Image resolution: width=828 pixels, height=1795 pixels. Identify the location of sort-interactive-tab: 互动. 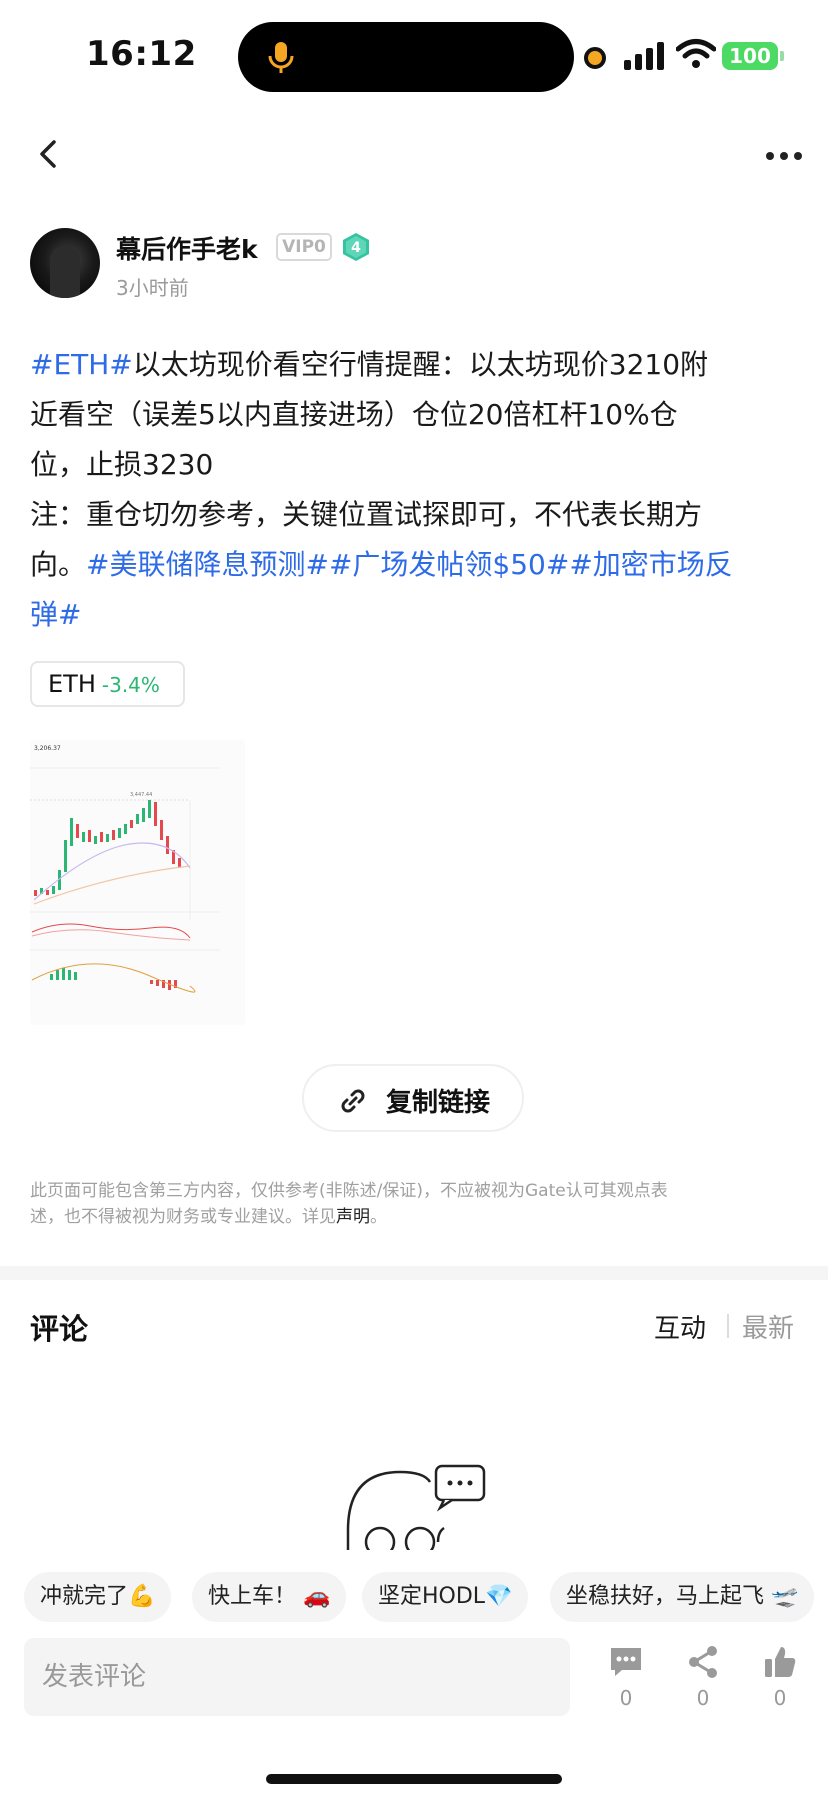
(680, 1326).